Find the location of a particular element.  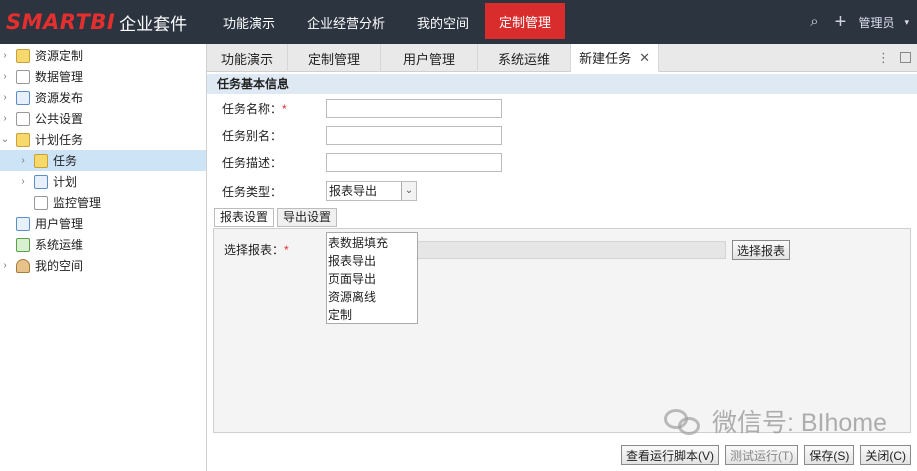

more-icon: ⋮ is located at coordinates (883, 58).